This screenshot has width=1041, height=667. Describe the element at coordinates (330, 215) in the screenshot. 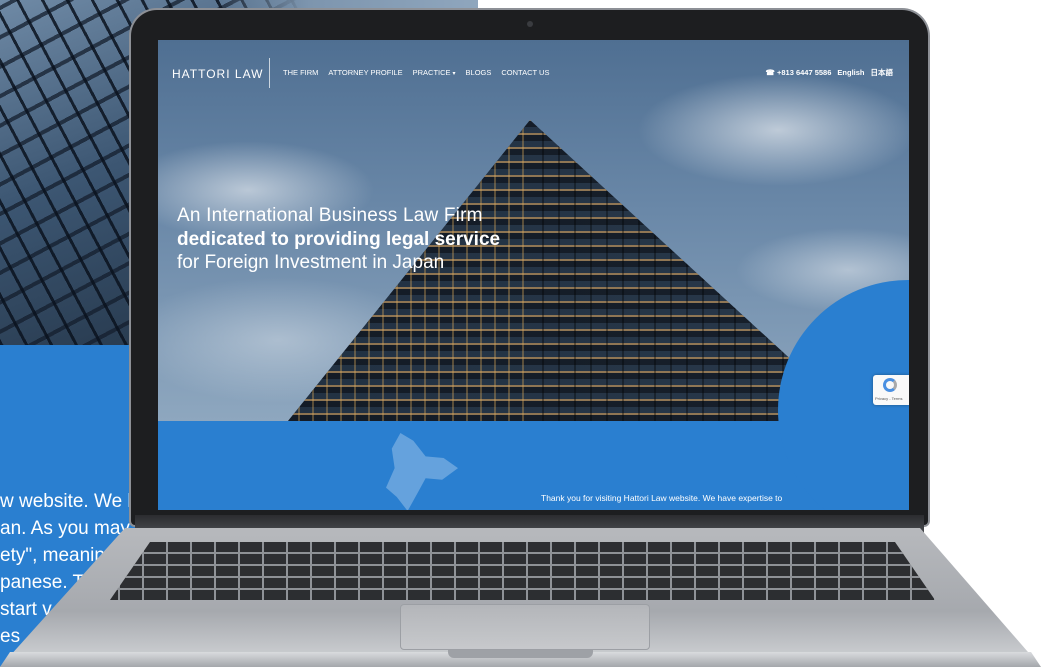

I see `hero-line-1: An International Business Law Firm` at that location.